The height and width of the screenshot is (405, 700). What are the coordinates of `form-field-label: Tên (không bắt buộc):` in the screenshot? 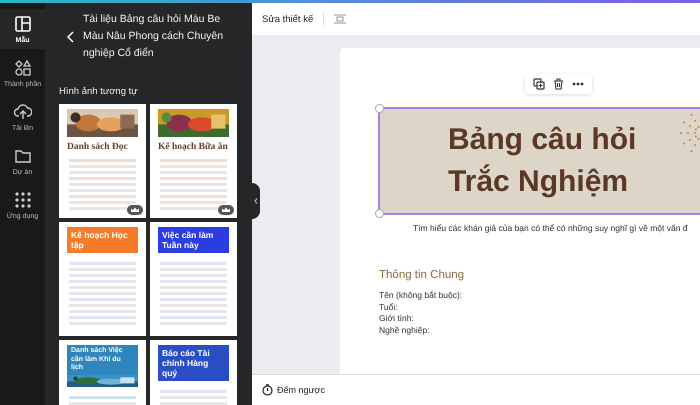 It's located at (421, 296).